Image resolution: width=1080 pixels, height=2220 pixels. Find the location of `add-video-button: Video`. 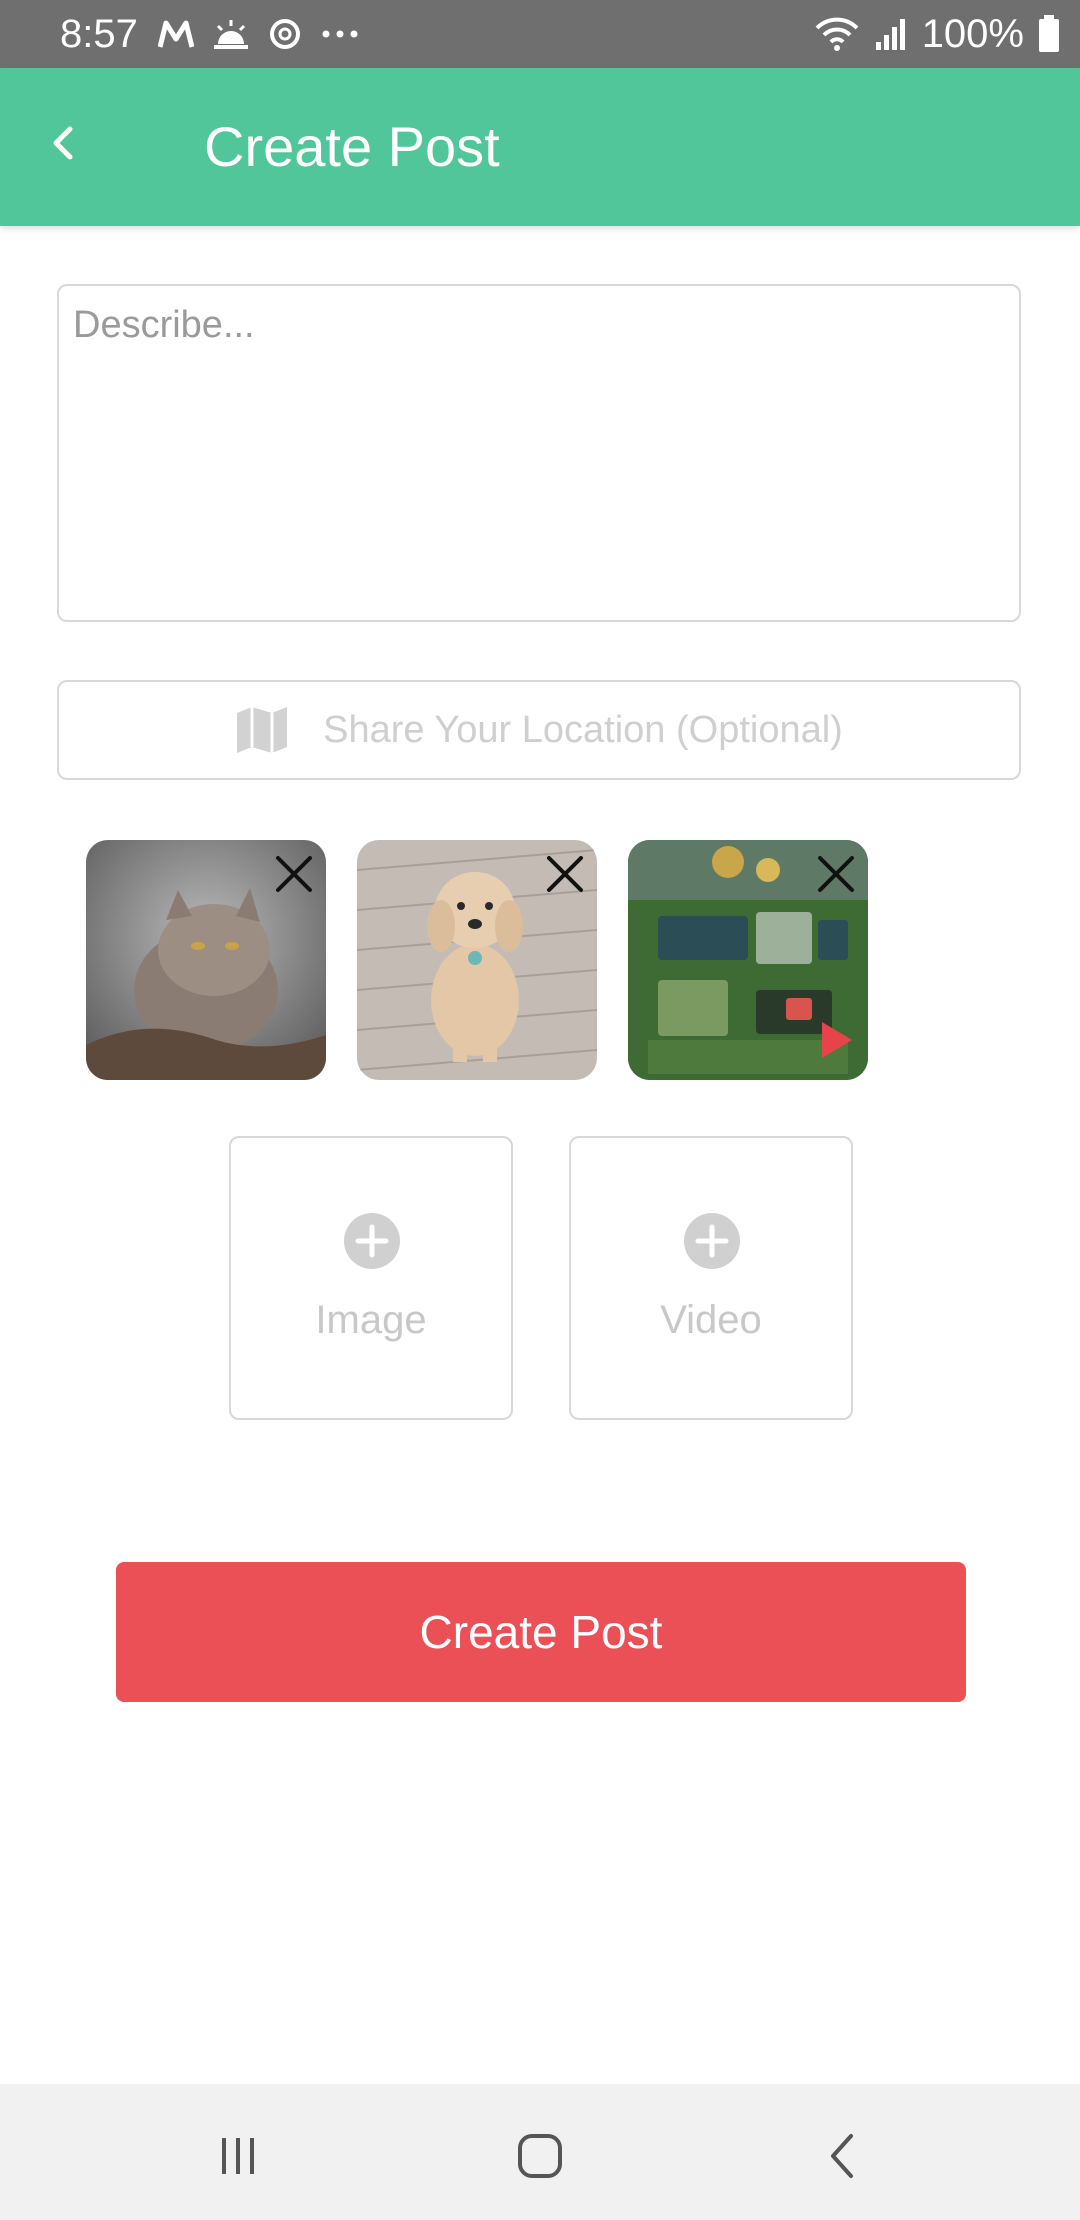

add-video-button: Video is located at coordinates (711, 1278).